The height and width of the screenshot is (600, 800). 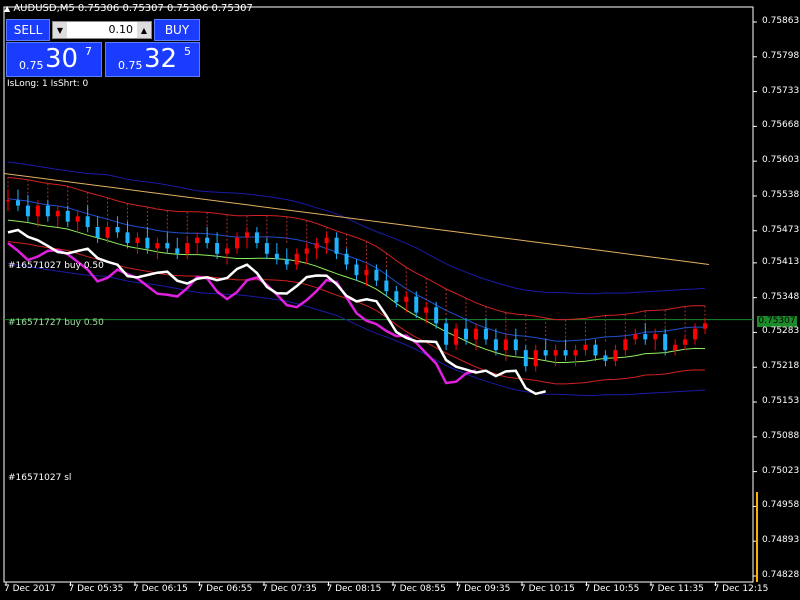 I want to click on order-label-buy-1: #16571027 buy 0.50, so click(x=56, y=266).